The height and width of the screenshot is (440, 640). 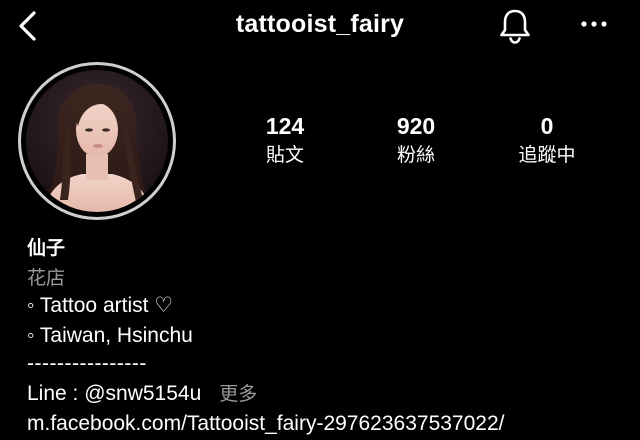 What do you see at coordinates (285, 126) in the screenshot?
I see `posts-count: 124` at bounding box center [285, 126].